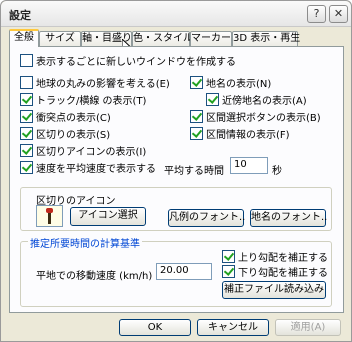 The image size is (352, 342). I want to click on nearby-place-label: 近傍地名の表示(A), so click(264, 101).